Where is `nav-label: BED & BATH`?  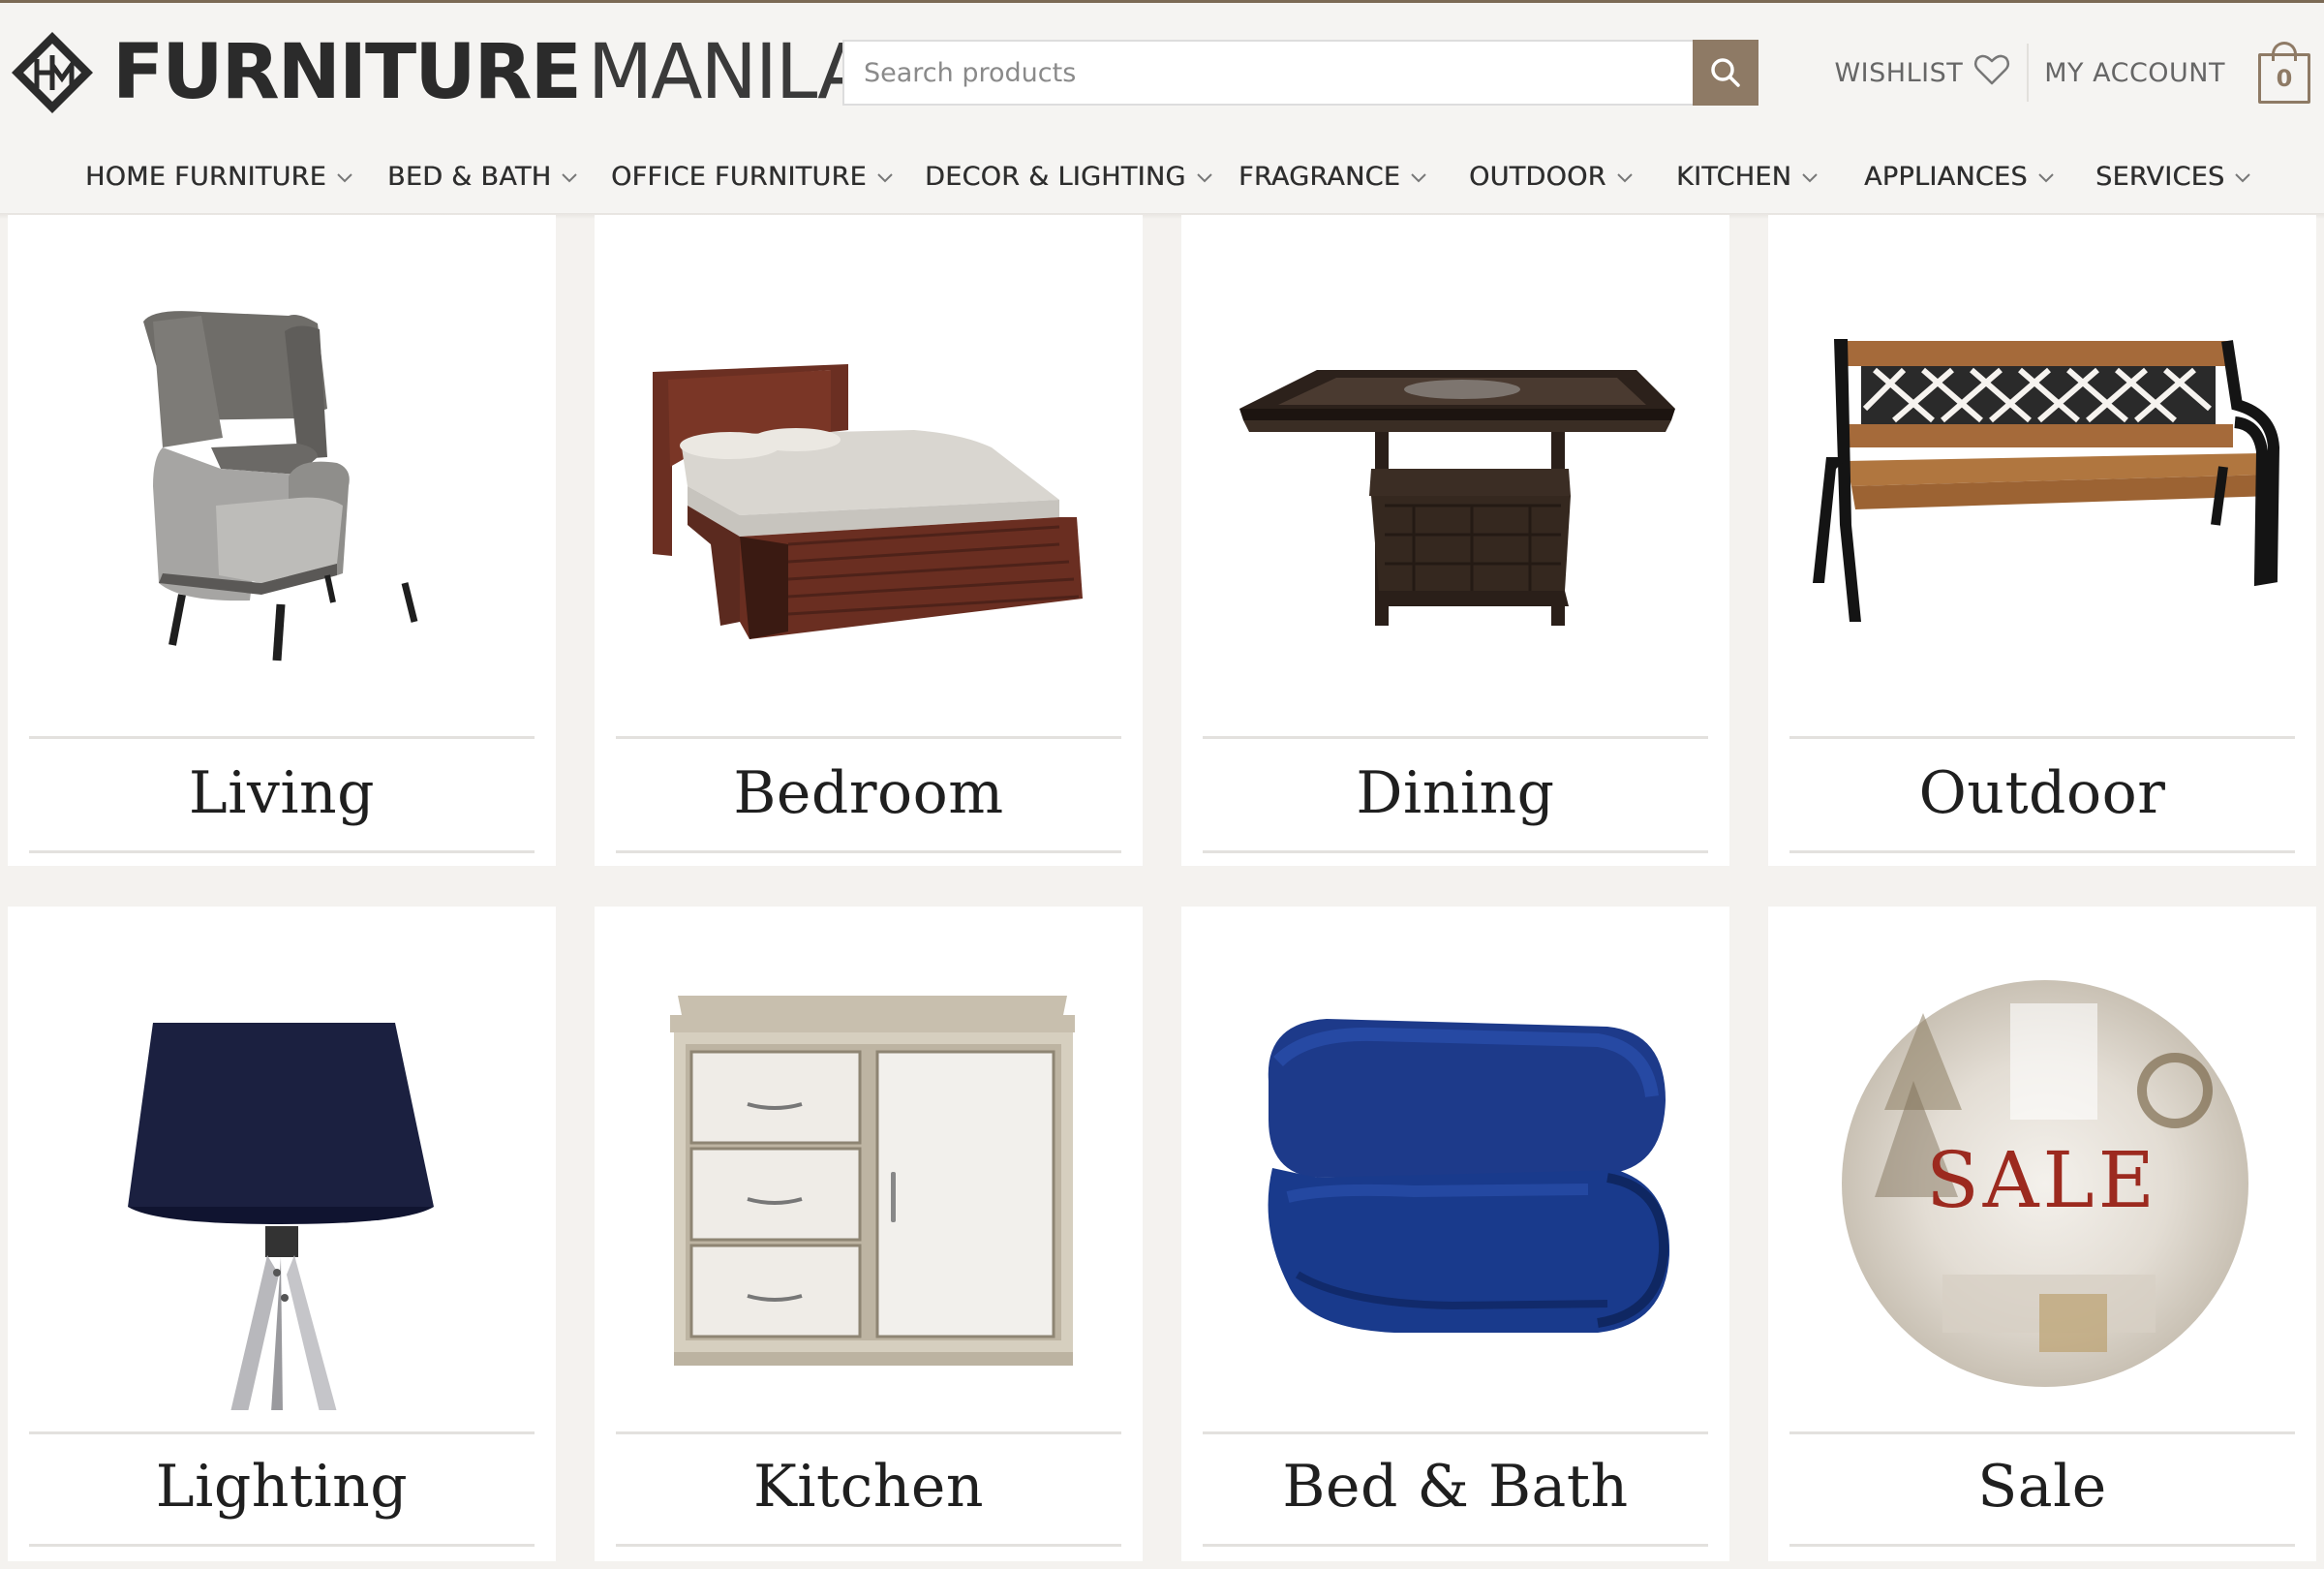
nav-label: BED & BATH is located at coordinates (470, 177).